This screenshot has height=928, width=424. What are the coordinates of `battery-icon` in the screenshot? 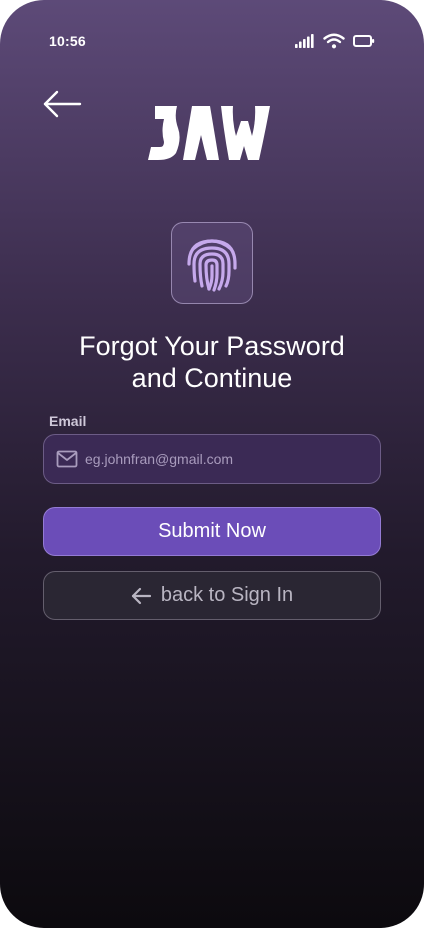 It's located at (364, 41).